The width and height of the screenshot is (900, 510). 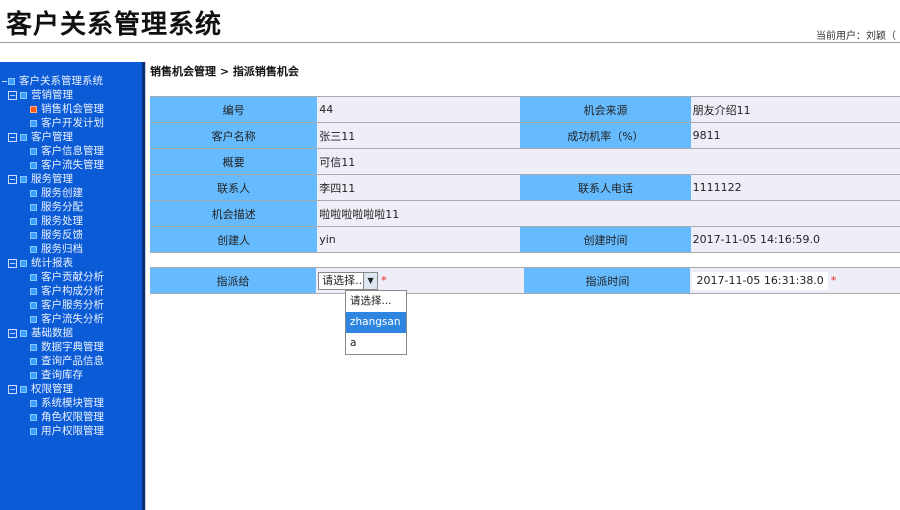 I want to click on sidebar-item: − 权限管理, so click(x=40, y=389).